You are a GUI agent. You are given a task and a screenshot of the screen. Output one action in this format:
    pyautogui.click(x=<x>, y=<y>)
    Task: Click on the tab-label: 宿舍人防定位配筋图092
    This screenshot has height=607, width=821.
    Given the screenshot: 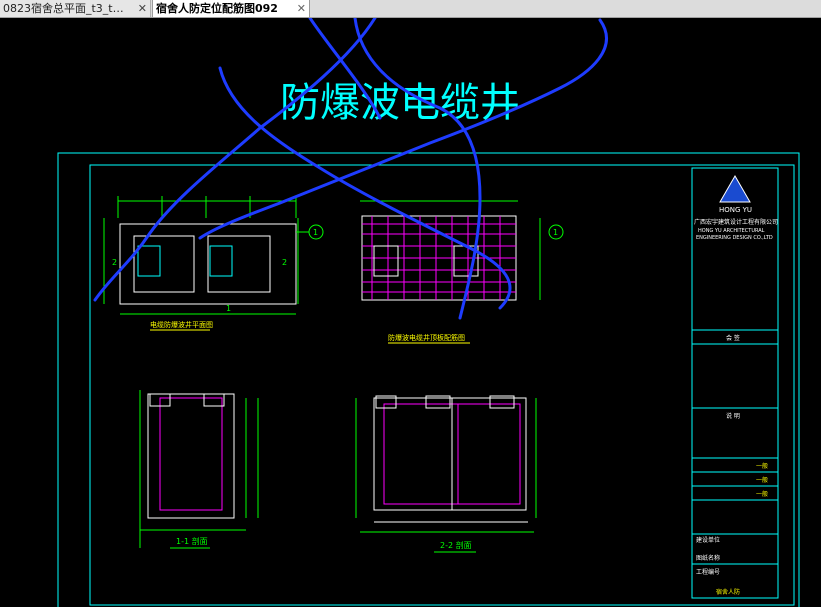 What is the action you would take?
    pyautogui.click(x=217, y=8)
    